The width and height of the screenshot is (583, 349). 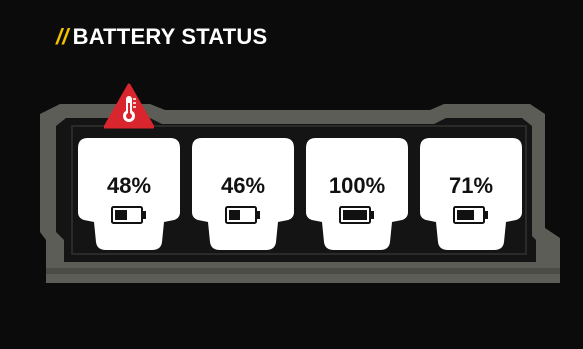 I want to click on battery-pack-1: 48%, so click(x=129, y=194).